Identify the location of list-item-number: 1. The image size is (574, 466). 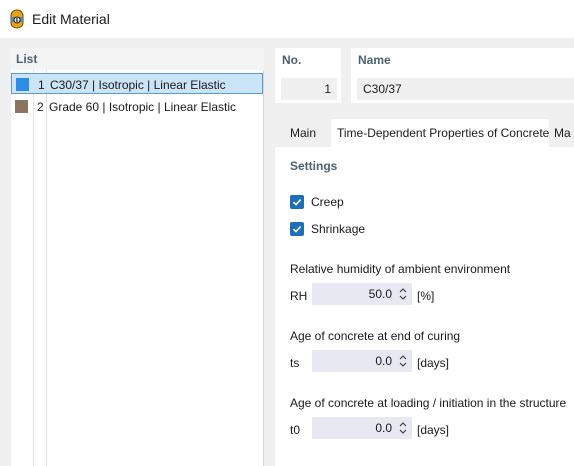
(41, 85).